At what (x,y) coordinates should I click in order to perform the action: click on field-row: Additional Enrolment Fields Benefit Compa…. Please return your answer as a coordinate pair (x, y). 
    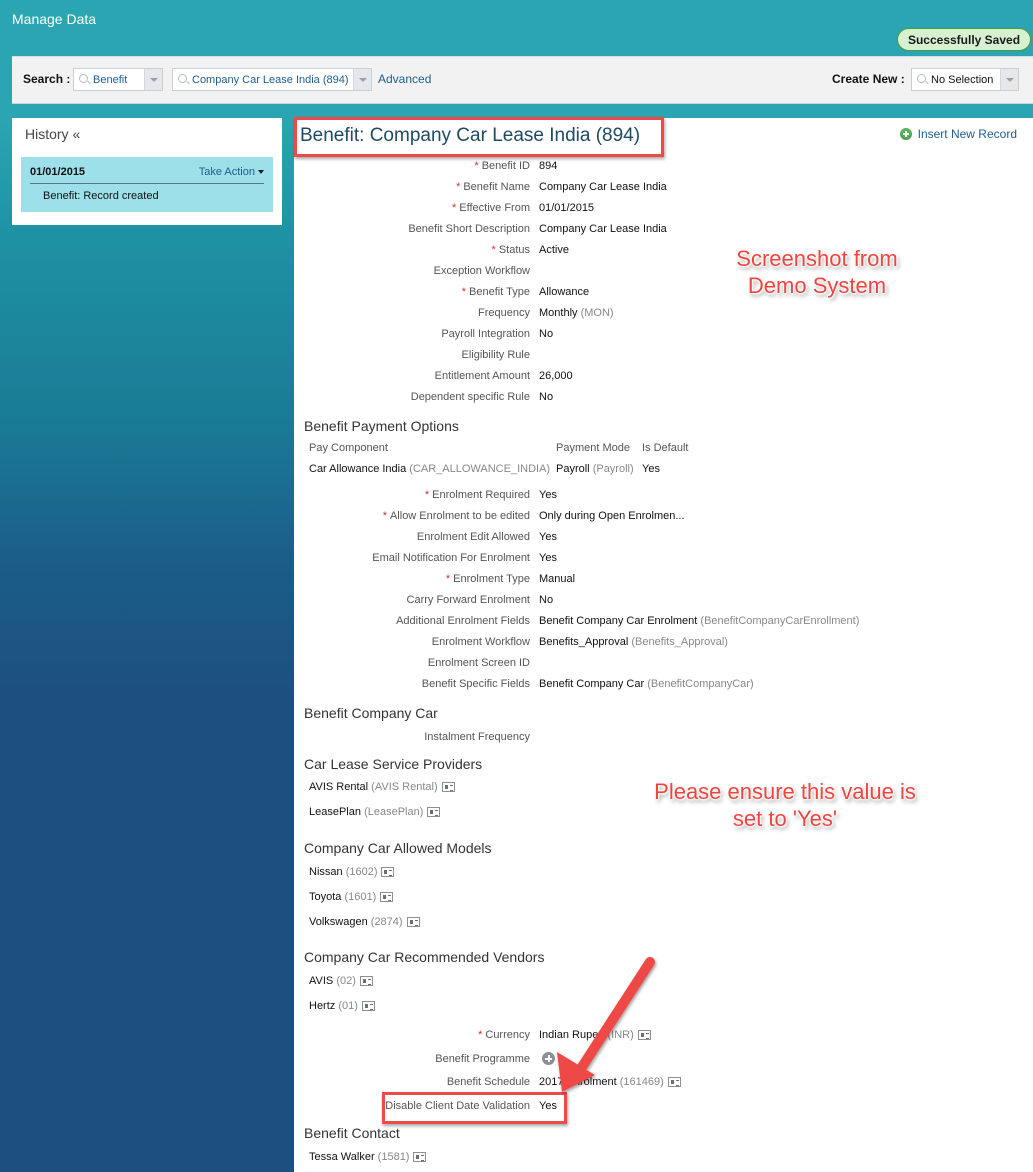
    Looking at the image, I should click on (663, 622).